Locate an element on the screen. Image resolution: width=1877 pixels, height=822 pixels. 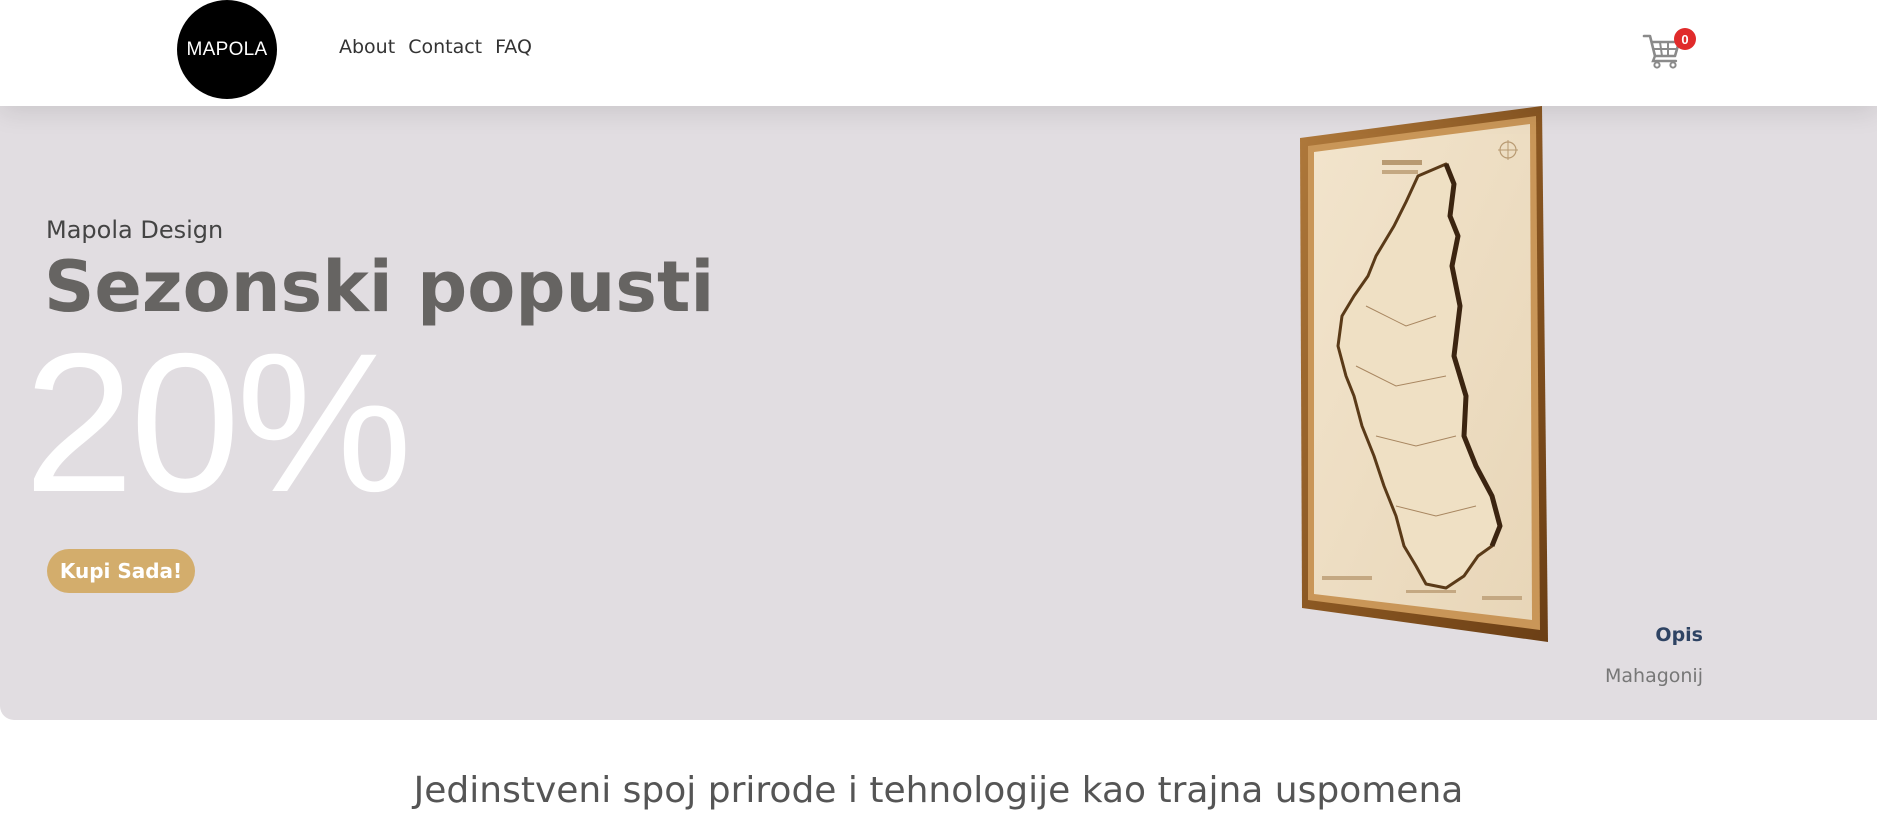
material-value: Mahagonij is located at coordinates (1653, 676).